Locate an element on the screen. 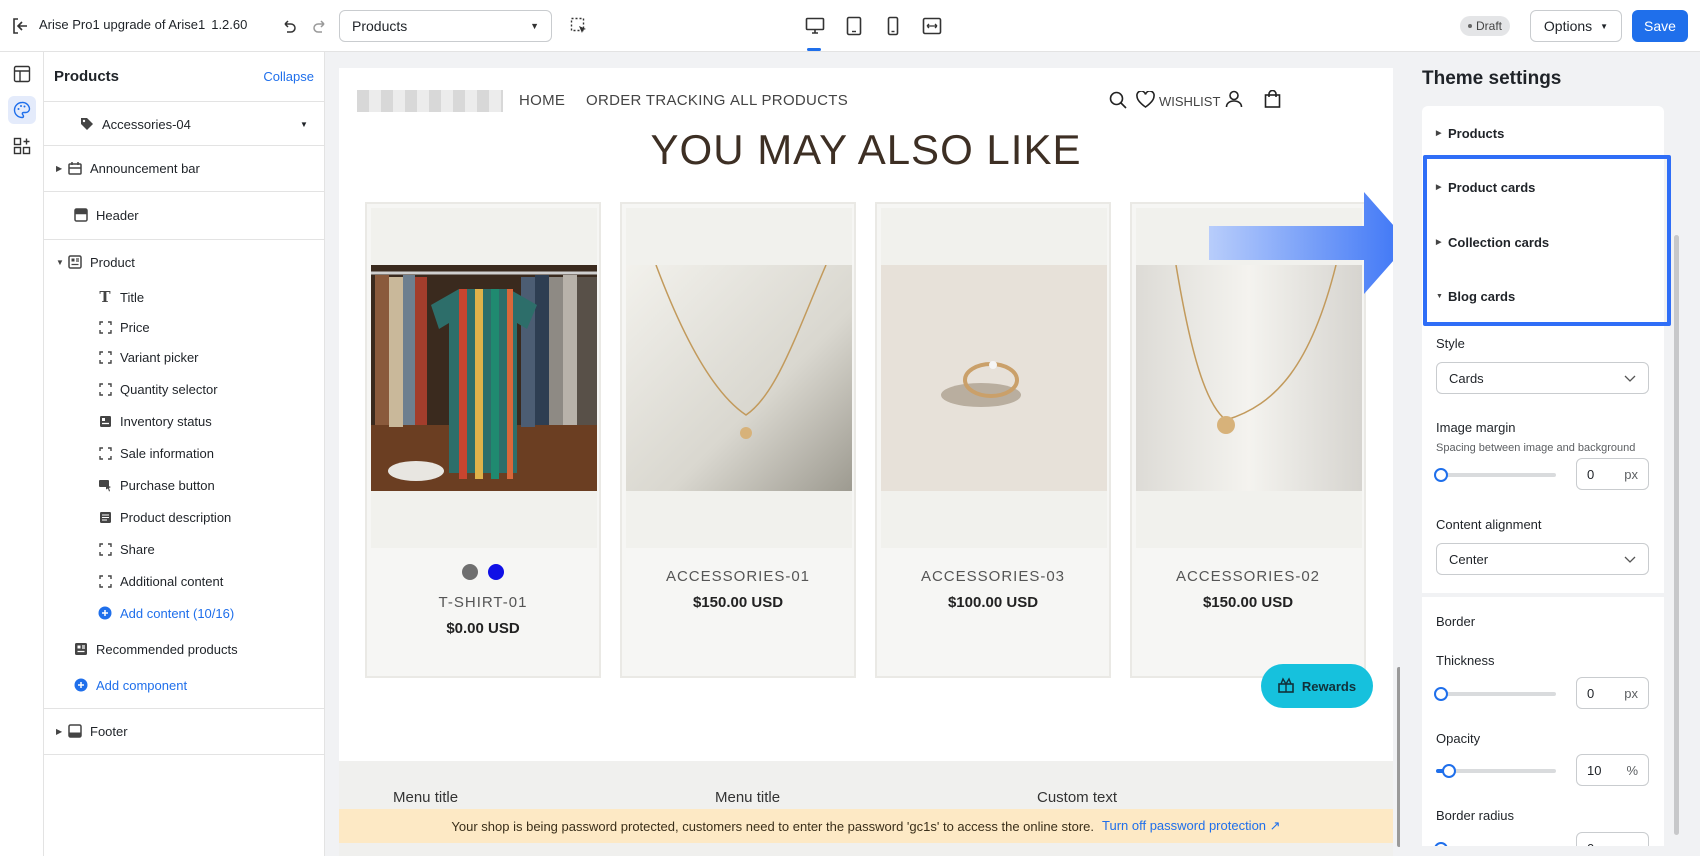  redo-icon is located at coordinates (320, 26).